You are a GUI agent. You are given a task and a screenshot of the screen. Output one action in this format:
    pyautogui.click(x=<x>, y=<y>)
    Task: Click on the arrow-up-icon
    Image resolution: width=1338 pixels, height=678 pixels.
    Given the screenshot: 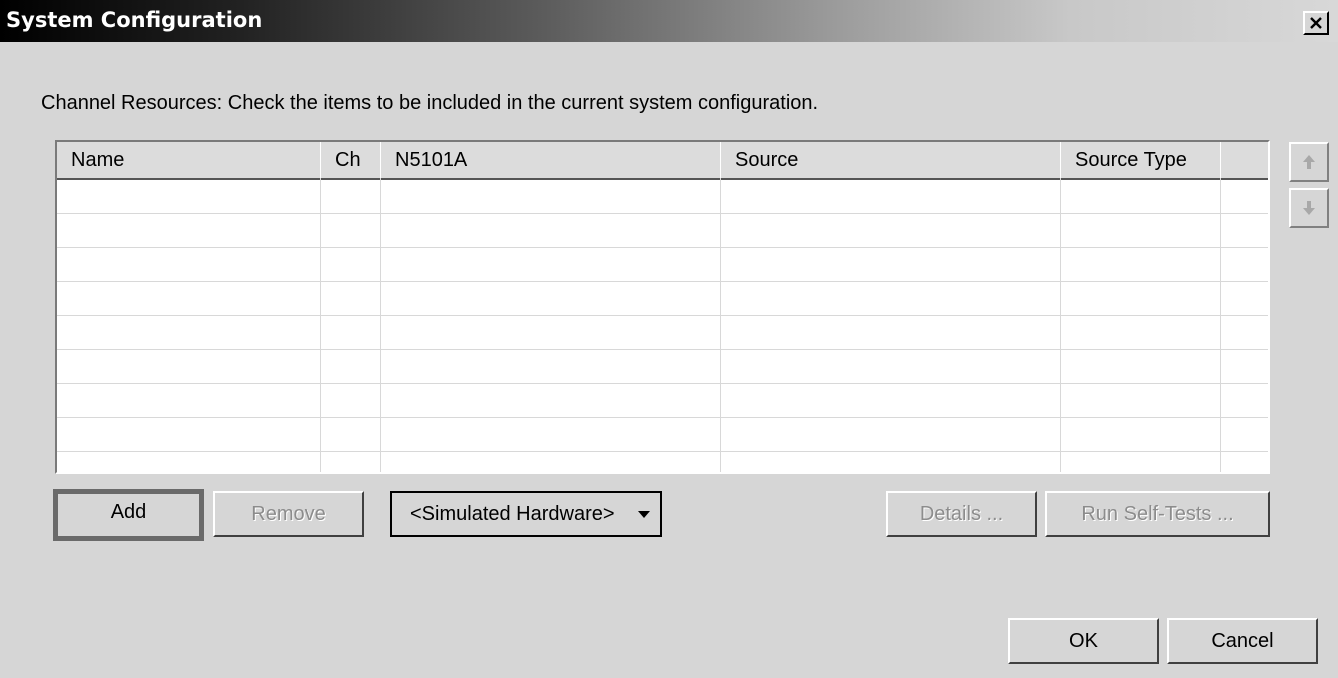 What is the action you would take?
    pyautogui.click(x=1309, y=162)
    